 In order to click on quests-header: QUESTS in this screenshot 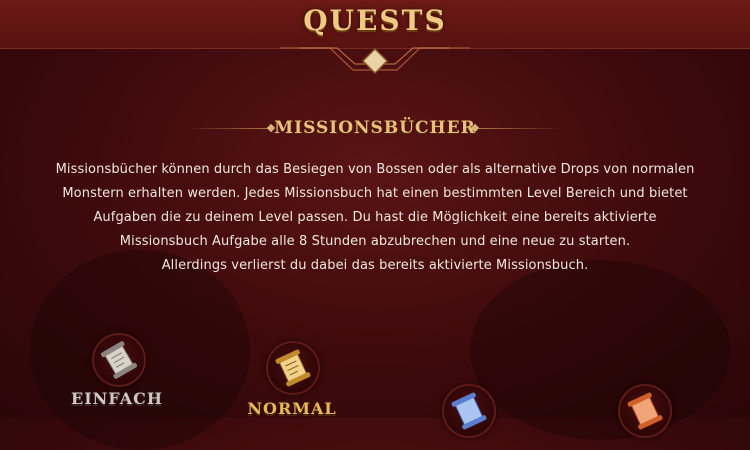, I will do `click(375, 24)`.